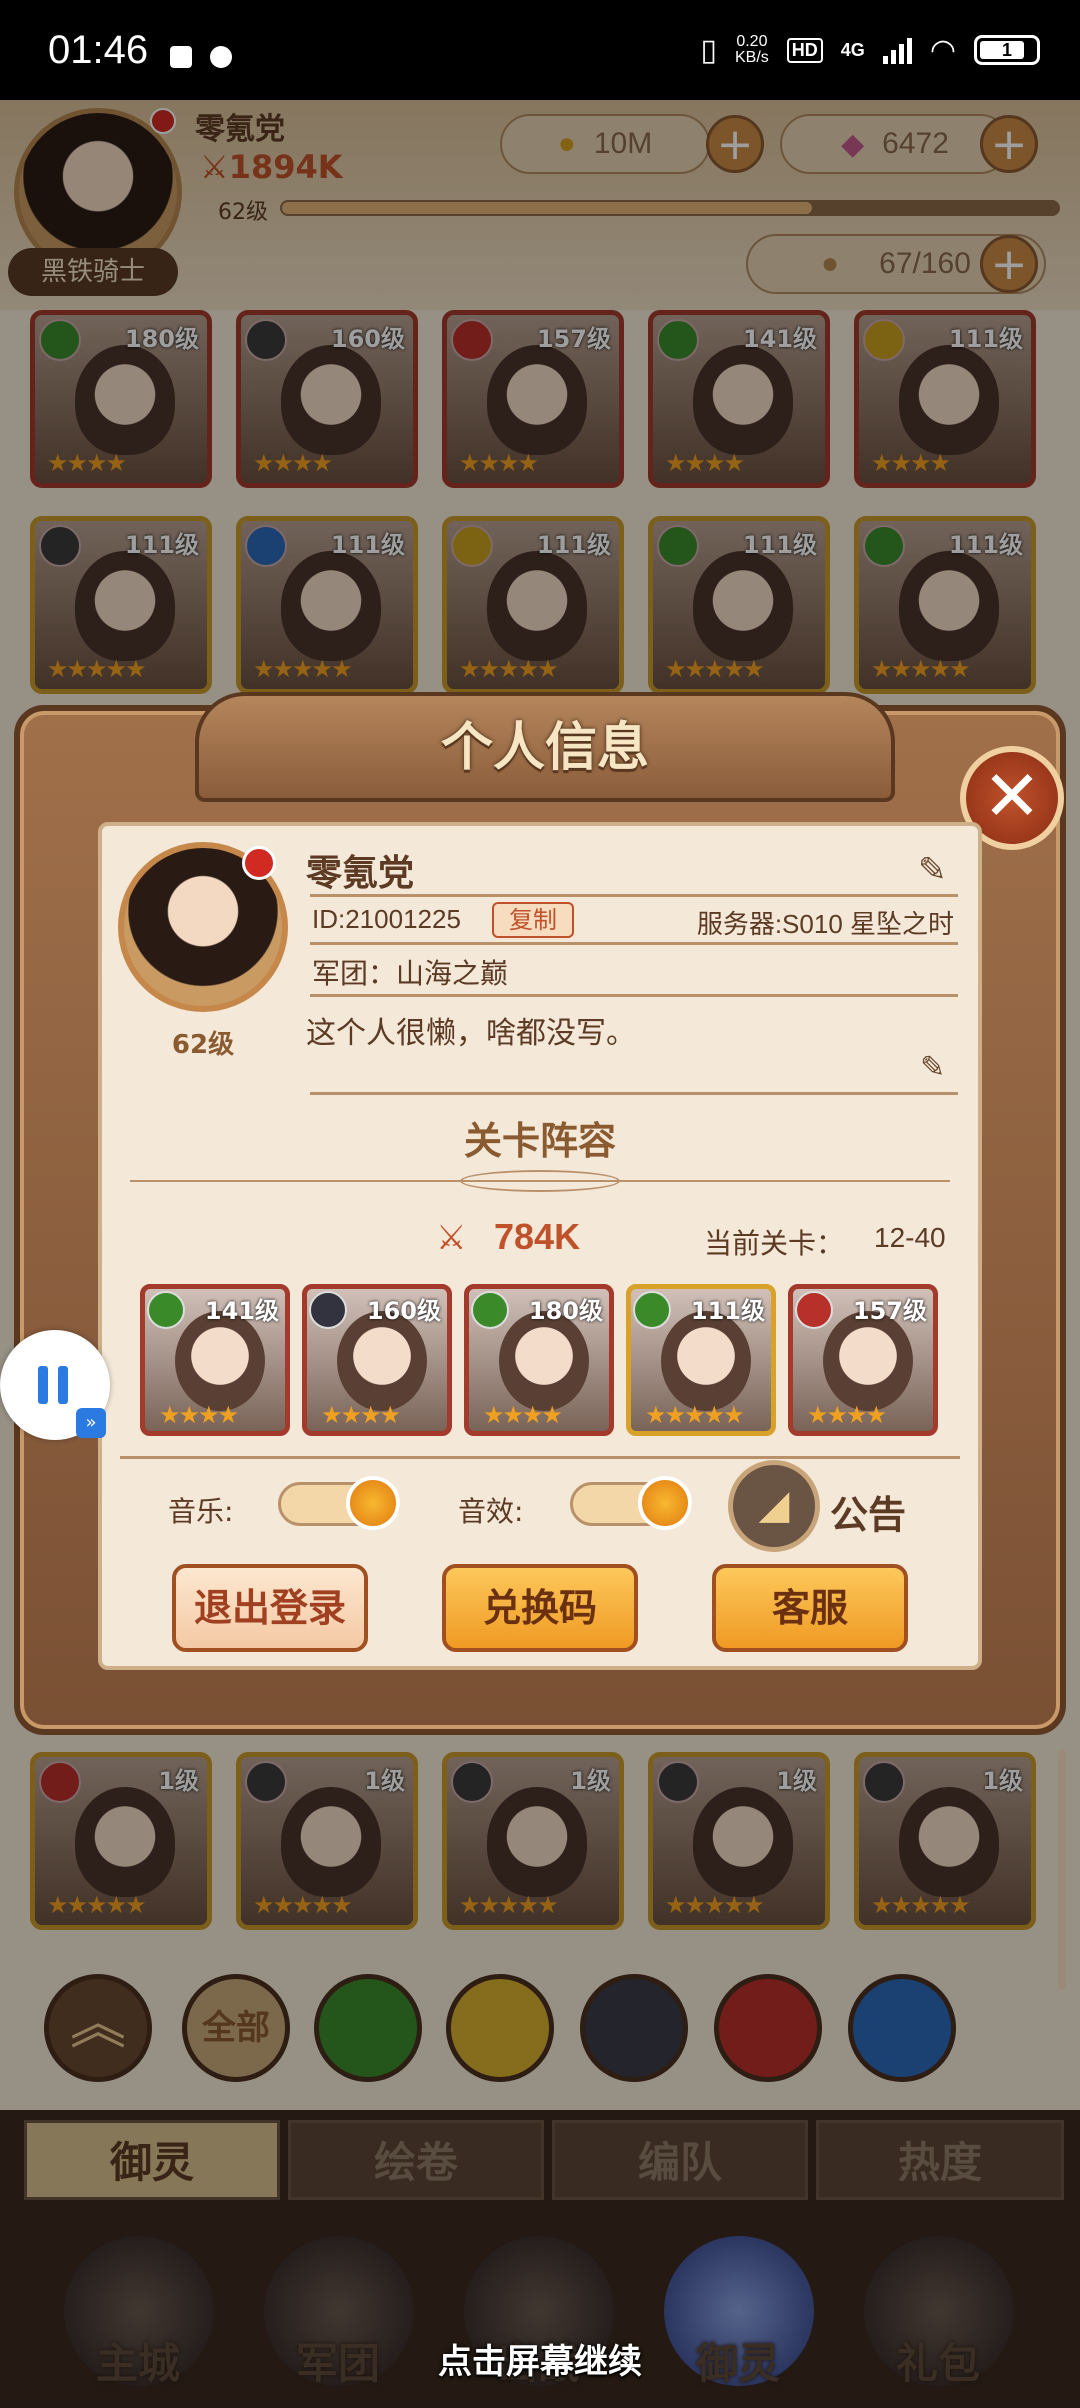 This screenshot has height=2408, width=1080. I want to click on edit-name-icon: ✎, so click(932, 870).